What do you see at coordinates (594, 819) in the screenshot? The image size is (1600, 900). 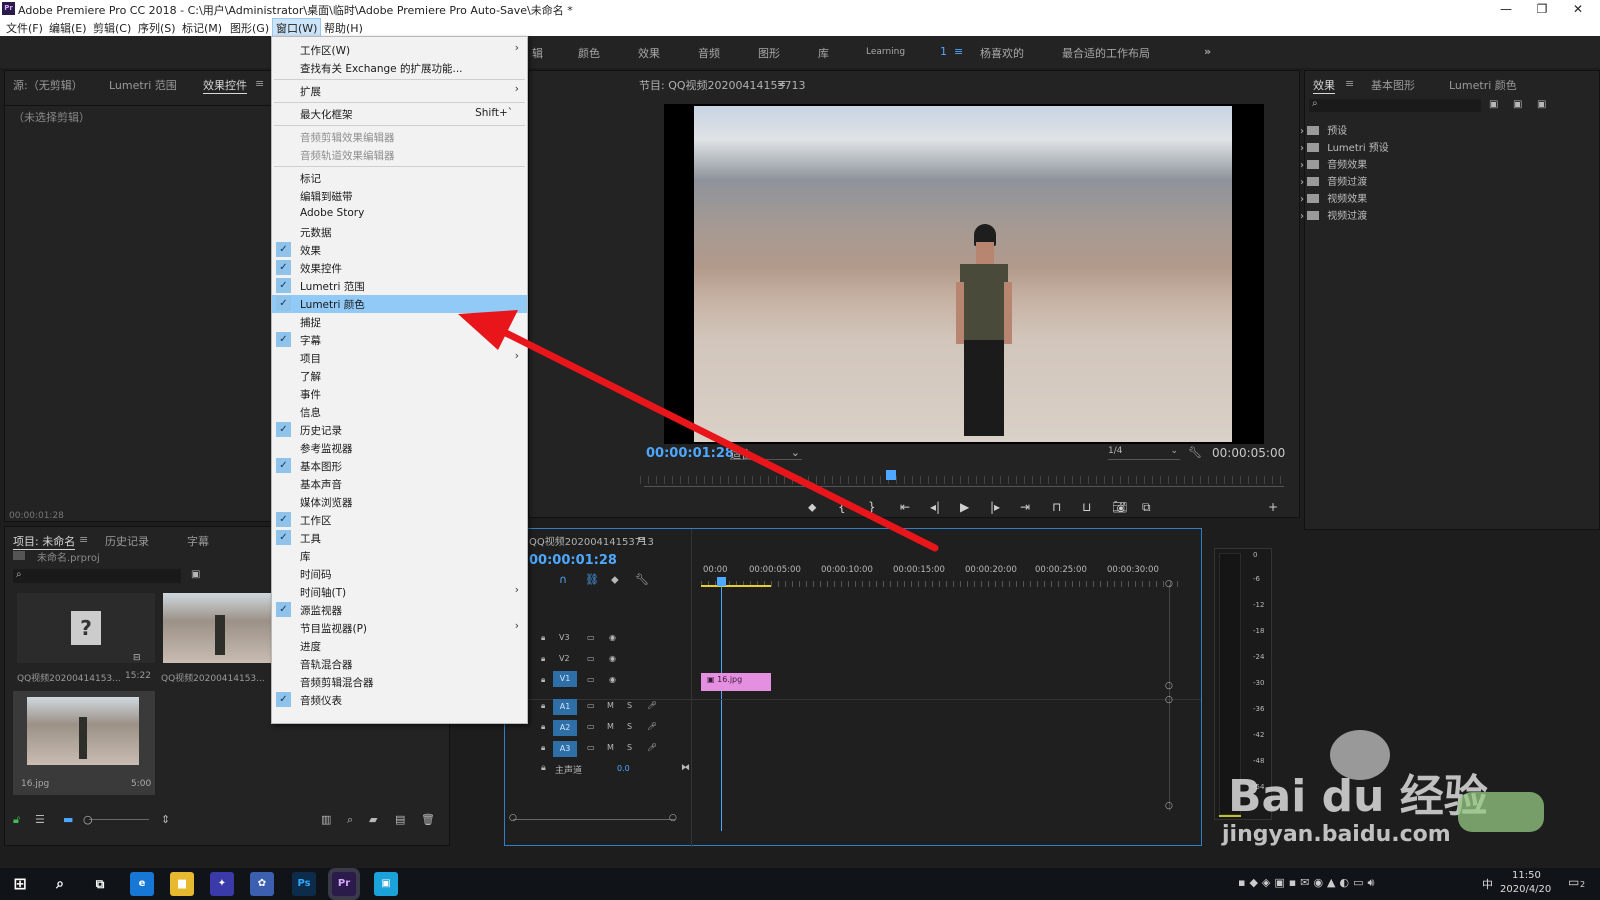 I see `horizontal-scrollbar` at bounding box center [594, 819].